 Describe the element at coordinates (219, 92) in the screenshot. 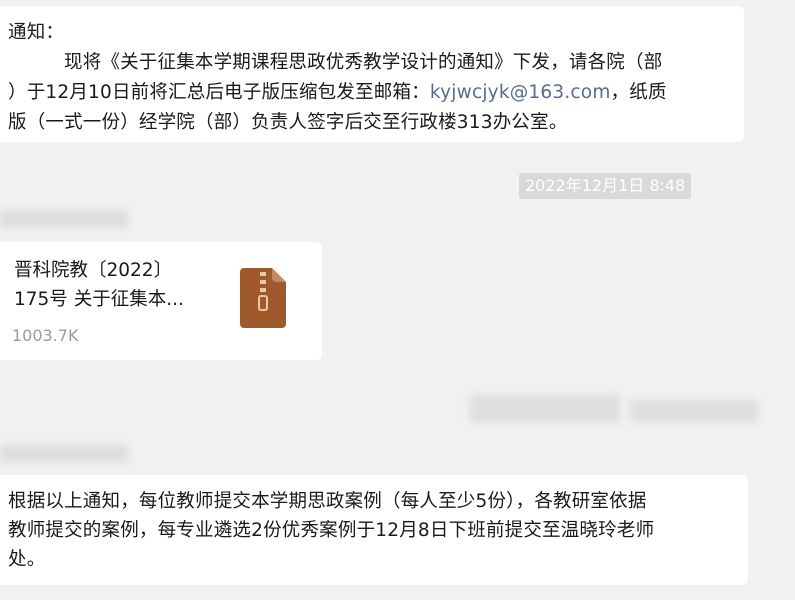

I see `message-text: ）于12月10日前将汇总后电子版压缩包发至邮箱：` at that location.